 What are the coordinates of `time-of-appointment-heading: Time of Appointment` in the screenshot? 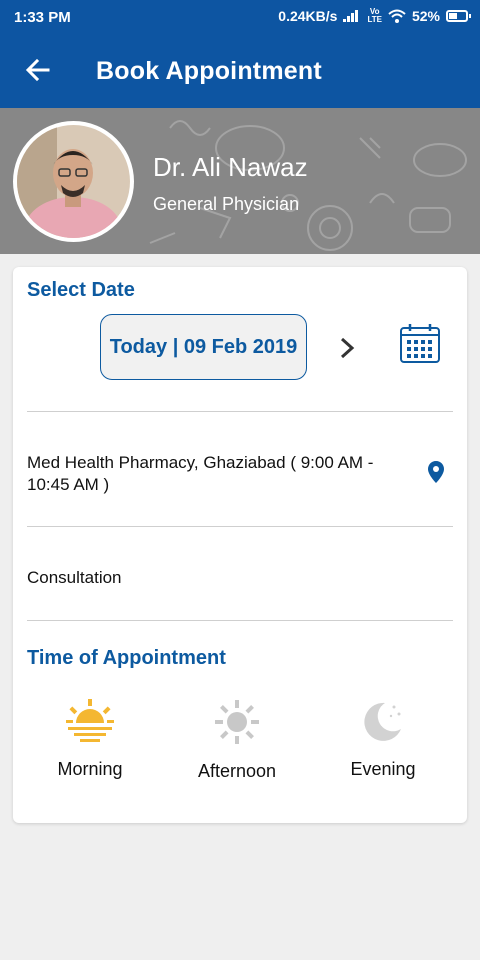 It's located at (126, 658).